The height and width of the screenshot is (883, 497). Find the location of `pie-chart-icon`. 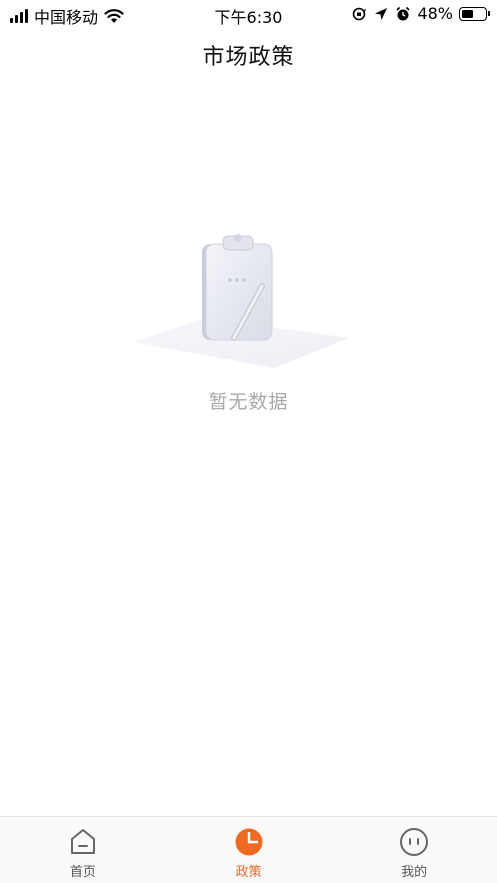

pie-chart-icon is located at coordinates (248, 842).